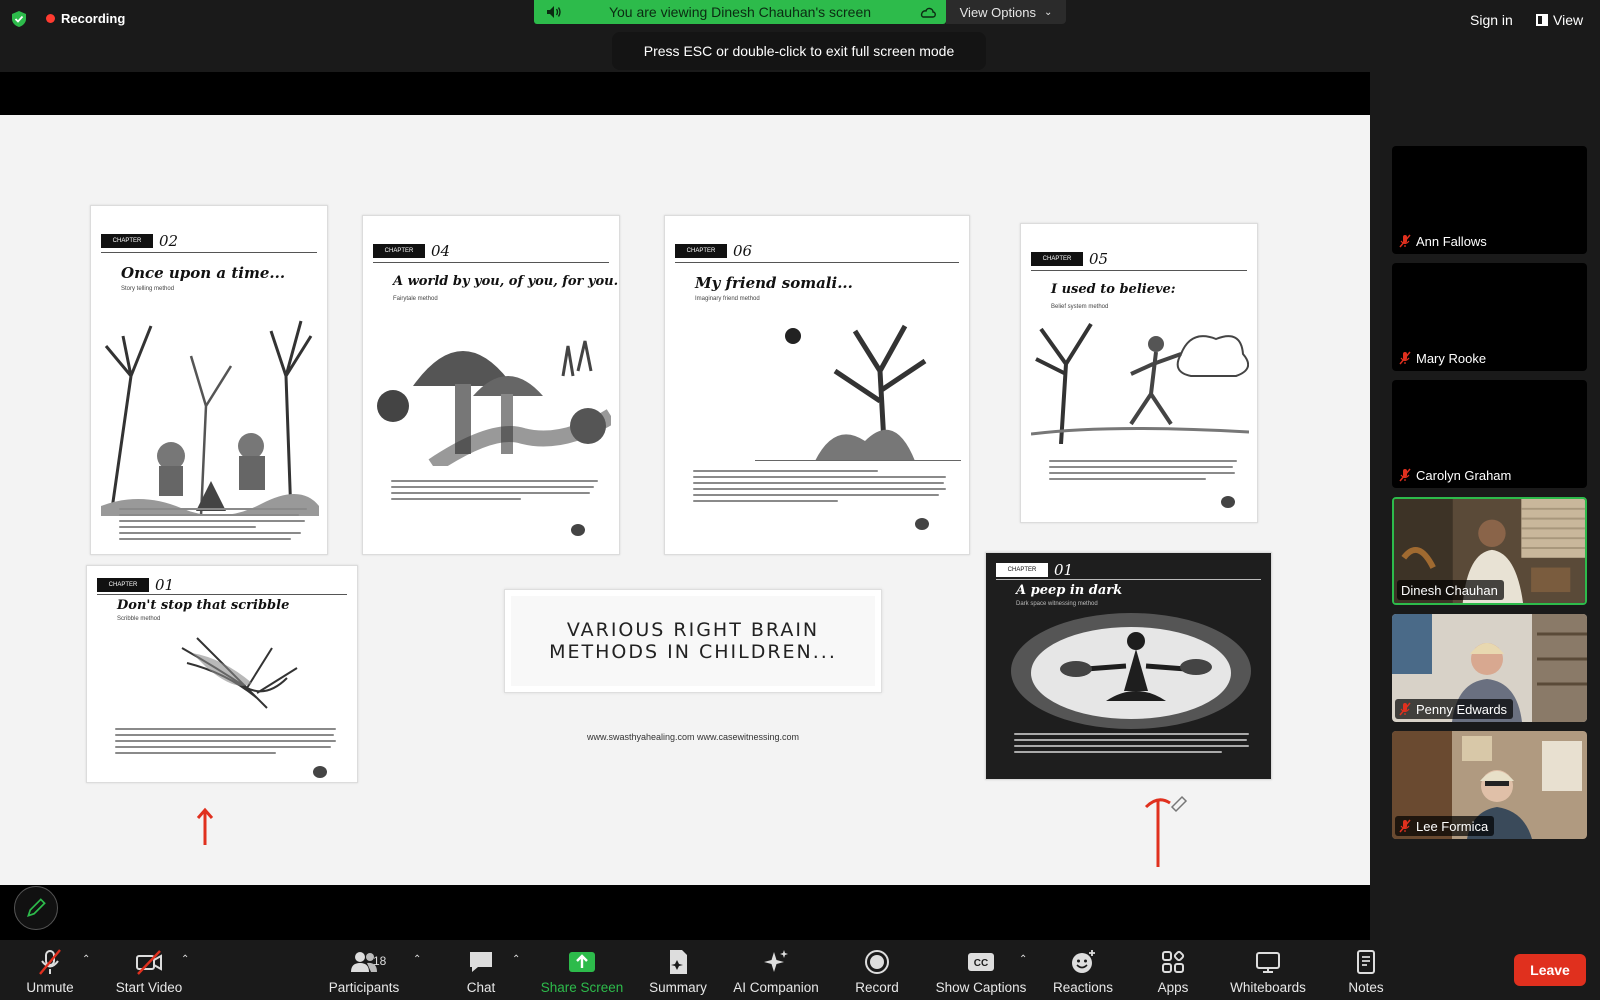 Image resolution: width=1600 pixels, height=1000 pixels. I want to click on summary-label: Summary, so click(678, 987).